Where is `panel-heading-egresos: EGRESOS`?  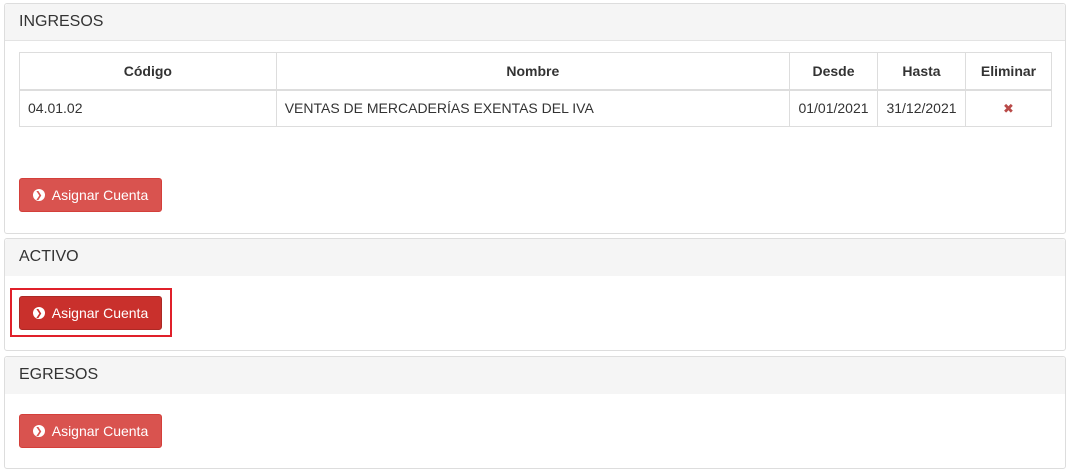
panel-heading-egresos: EGRESOS is located at coordinates (535, 375).